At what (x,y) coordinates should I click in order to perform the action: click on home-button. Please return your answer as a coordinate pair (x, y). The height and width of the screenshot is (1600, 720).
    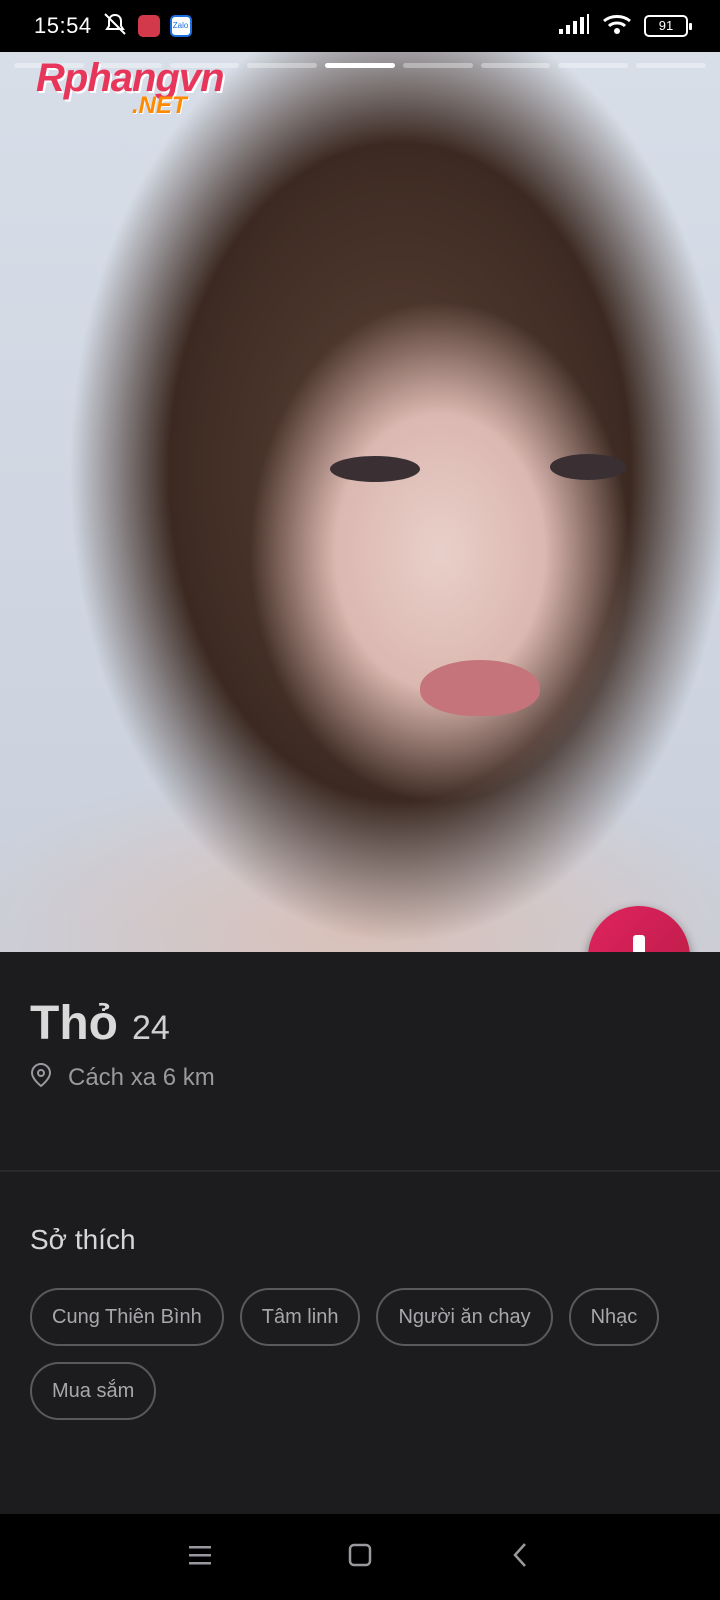
    Looking at the image, I should click on (360, 1557).